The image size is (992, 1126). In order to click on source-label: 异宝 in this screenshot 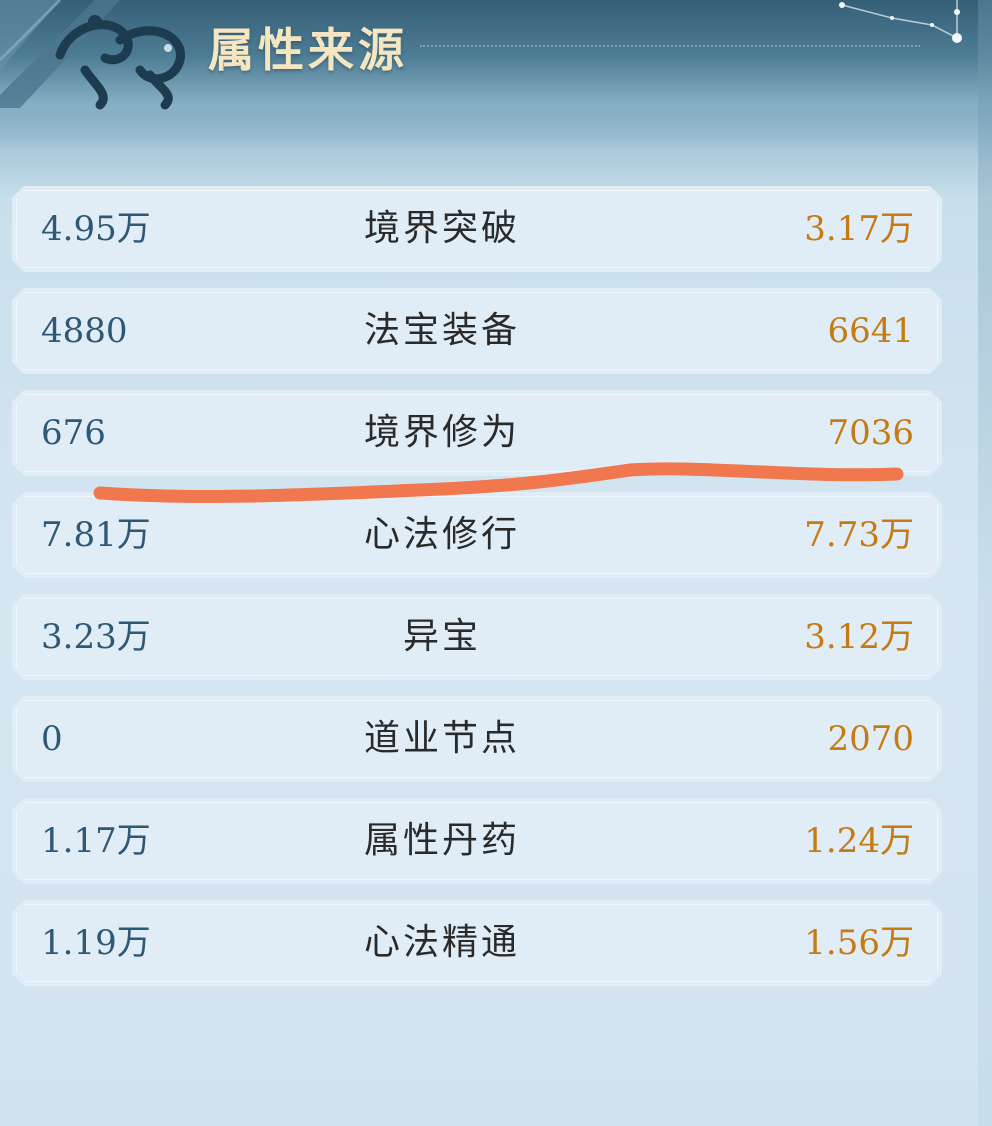, I will do `click(441, 636)`.